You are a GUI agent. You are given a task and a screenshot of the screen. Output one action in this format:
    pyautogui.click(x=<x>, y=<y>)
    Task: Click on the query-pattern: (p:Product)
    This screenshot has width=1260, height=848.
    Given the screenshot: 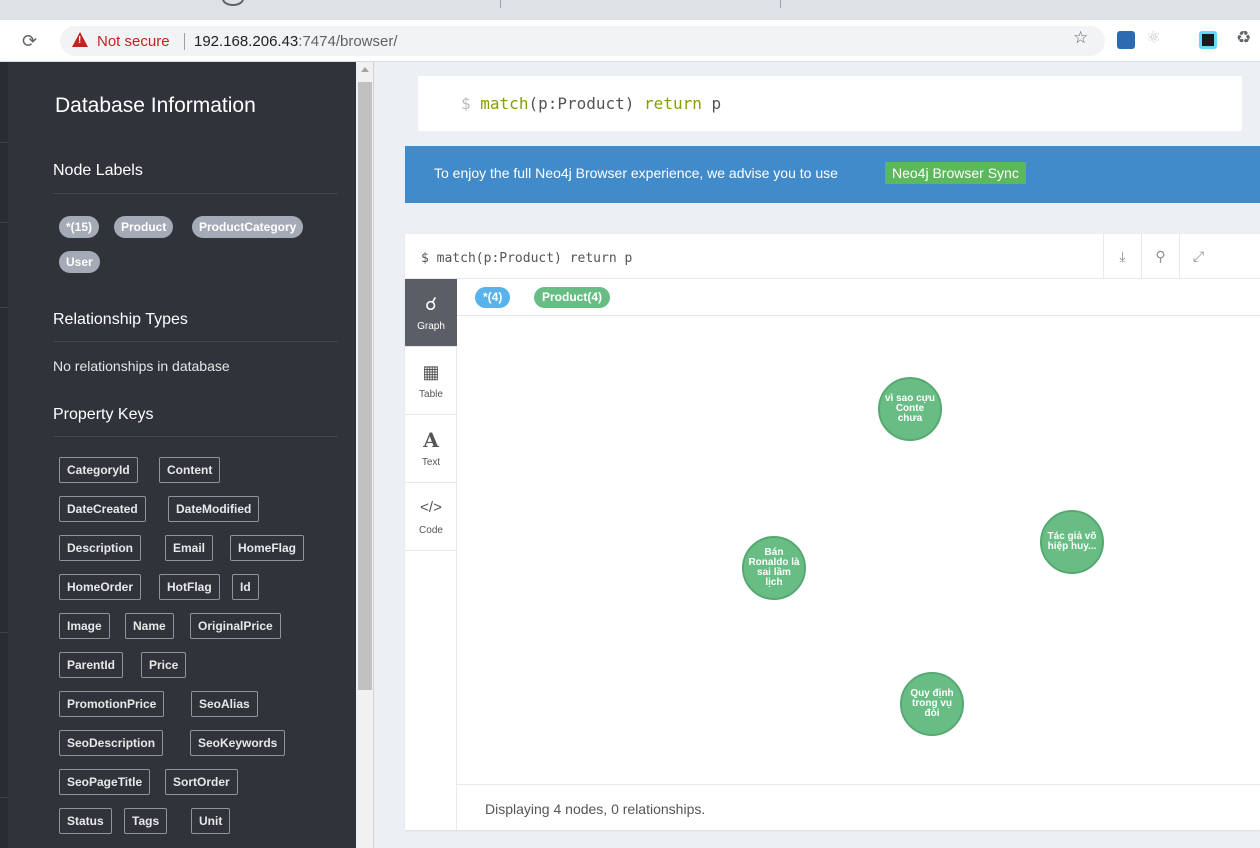 What is the action you would take?
    pyautogui.click(x=586, y=103)
    